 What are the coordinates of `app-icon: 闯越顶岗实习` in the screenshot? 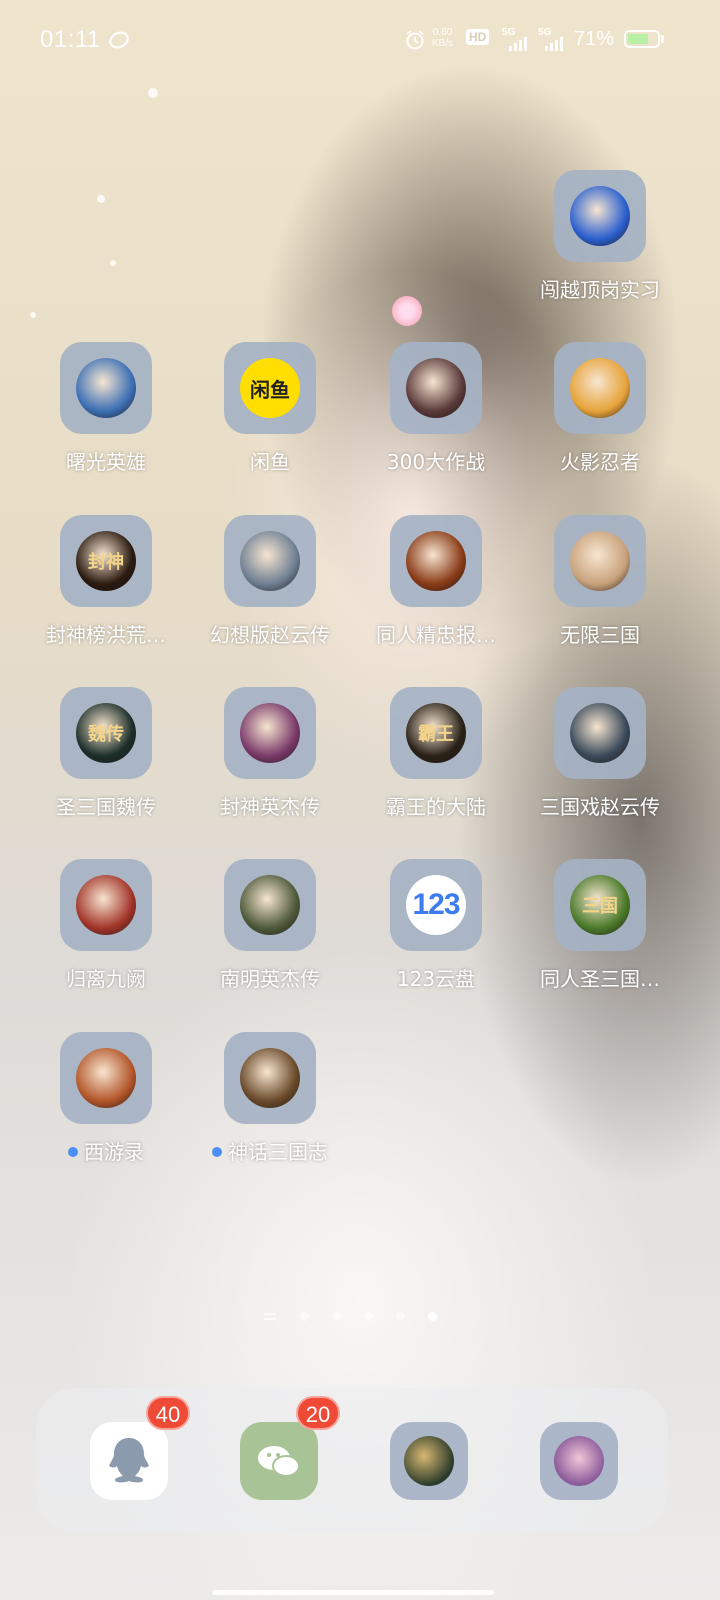 It's located at (599, 245).